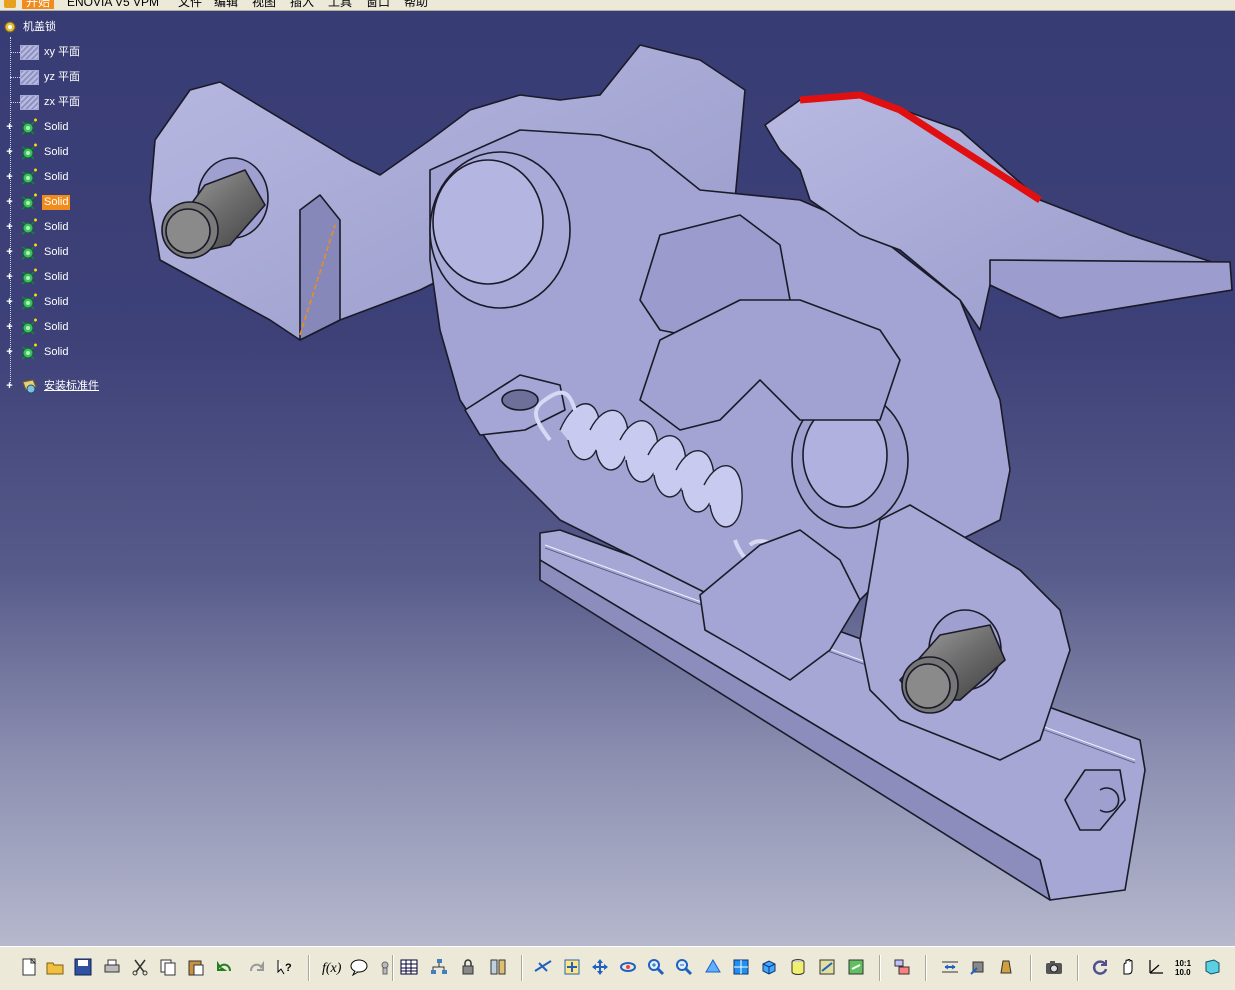 This screenshot has height=990, width=1235. Describe the element at coordinates (741, 967) in the screenshot. I see `multi-view-button` at that location.